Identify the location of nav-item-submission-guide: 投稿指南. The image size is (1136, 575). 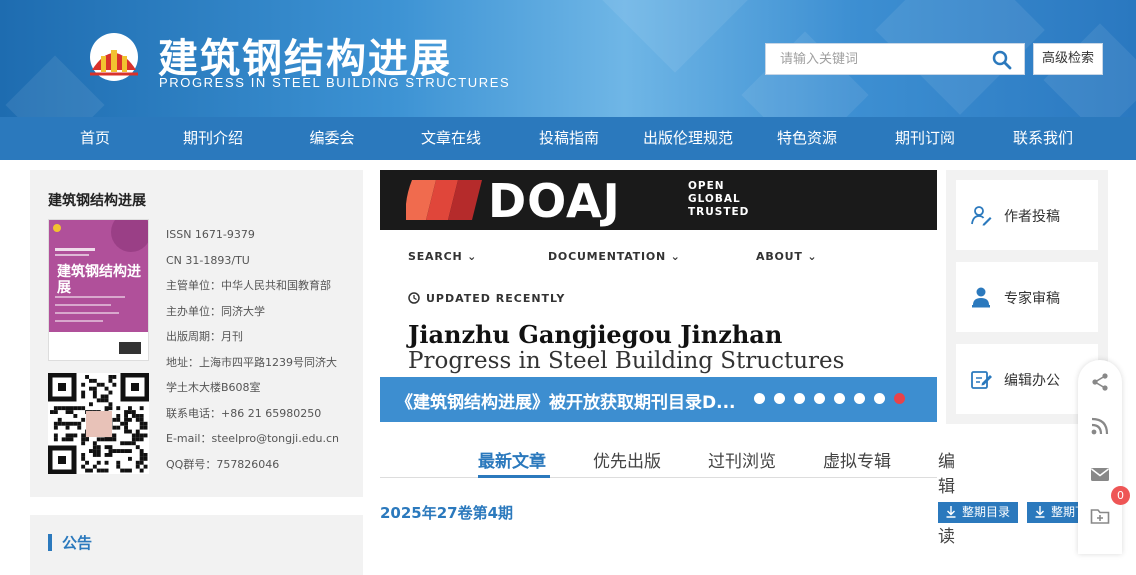
(569, 138).